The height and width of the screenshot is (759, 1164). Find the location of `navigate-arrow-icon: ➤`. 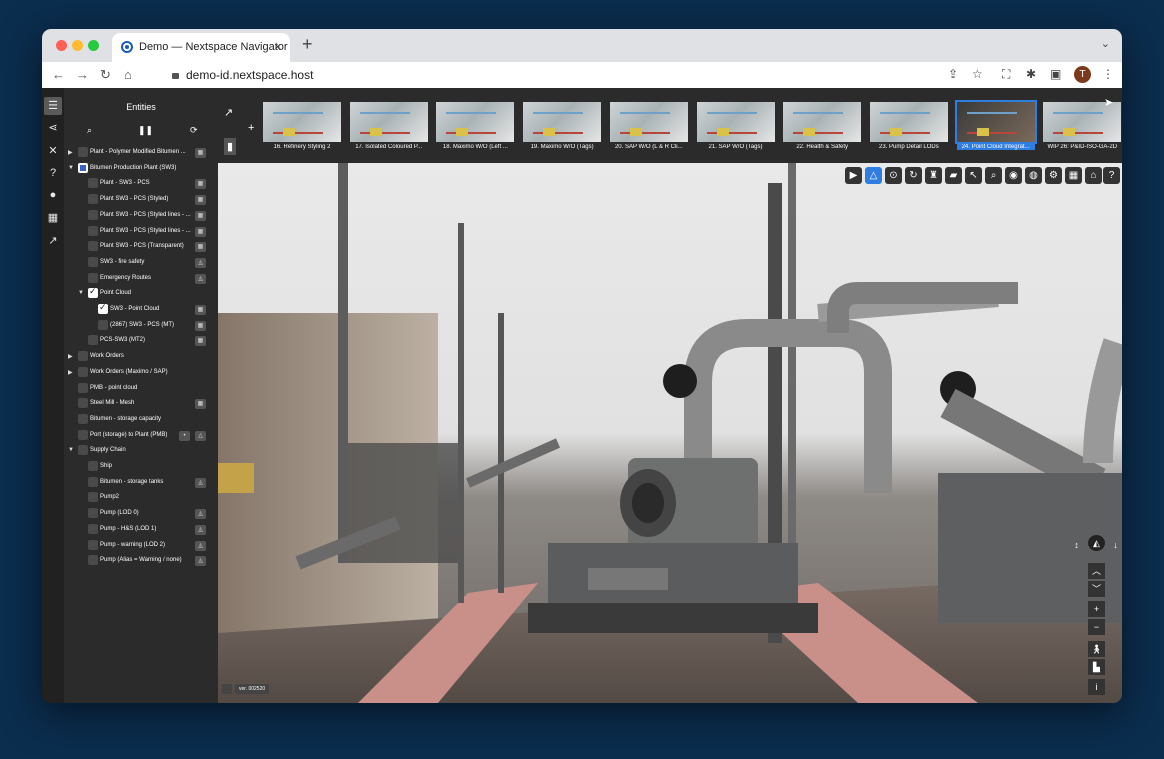

navigate-arrow-icon: ➤ is located at coordinates (1108, 102).